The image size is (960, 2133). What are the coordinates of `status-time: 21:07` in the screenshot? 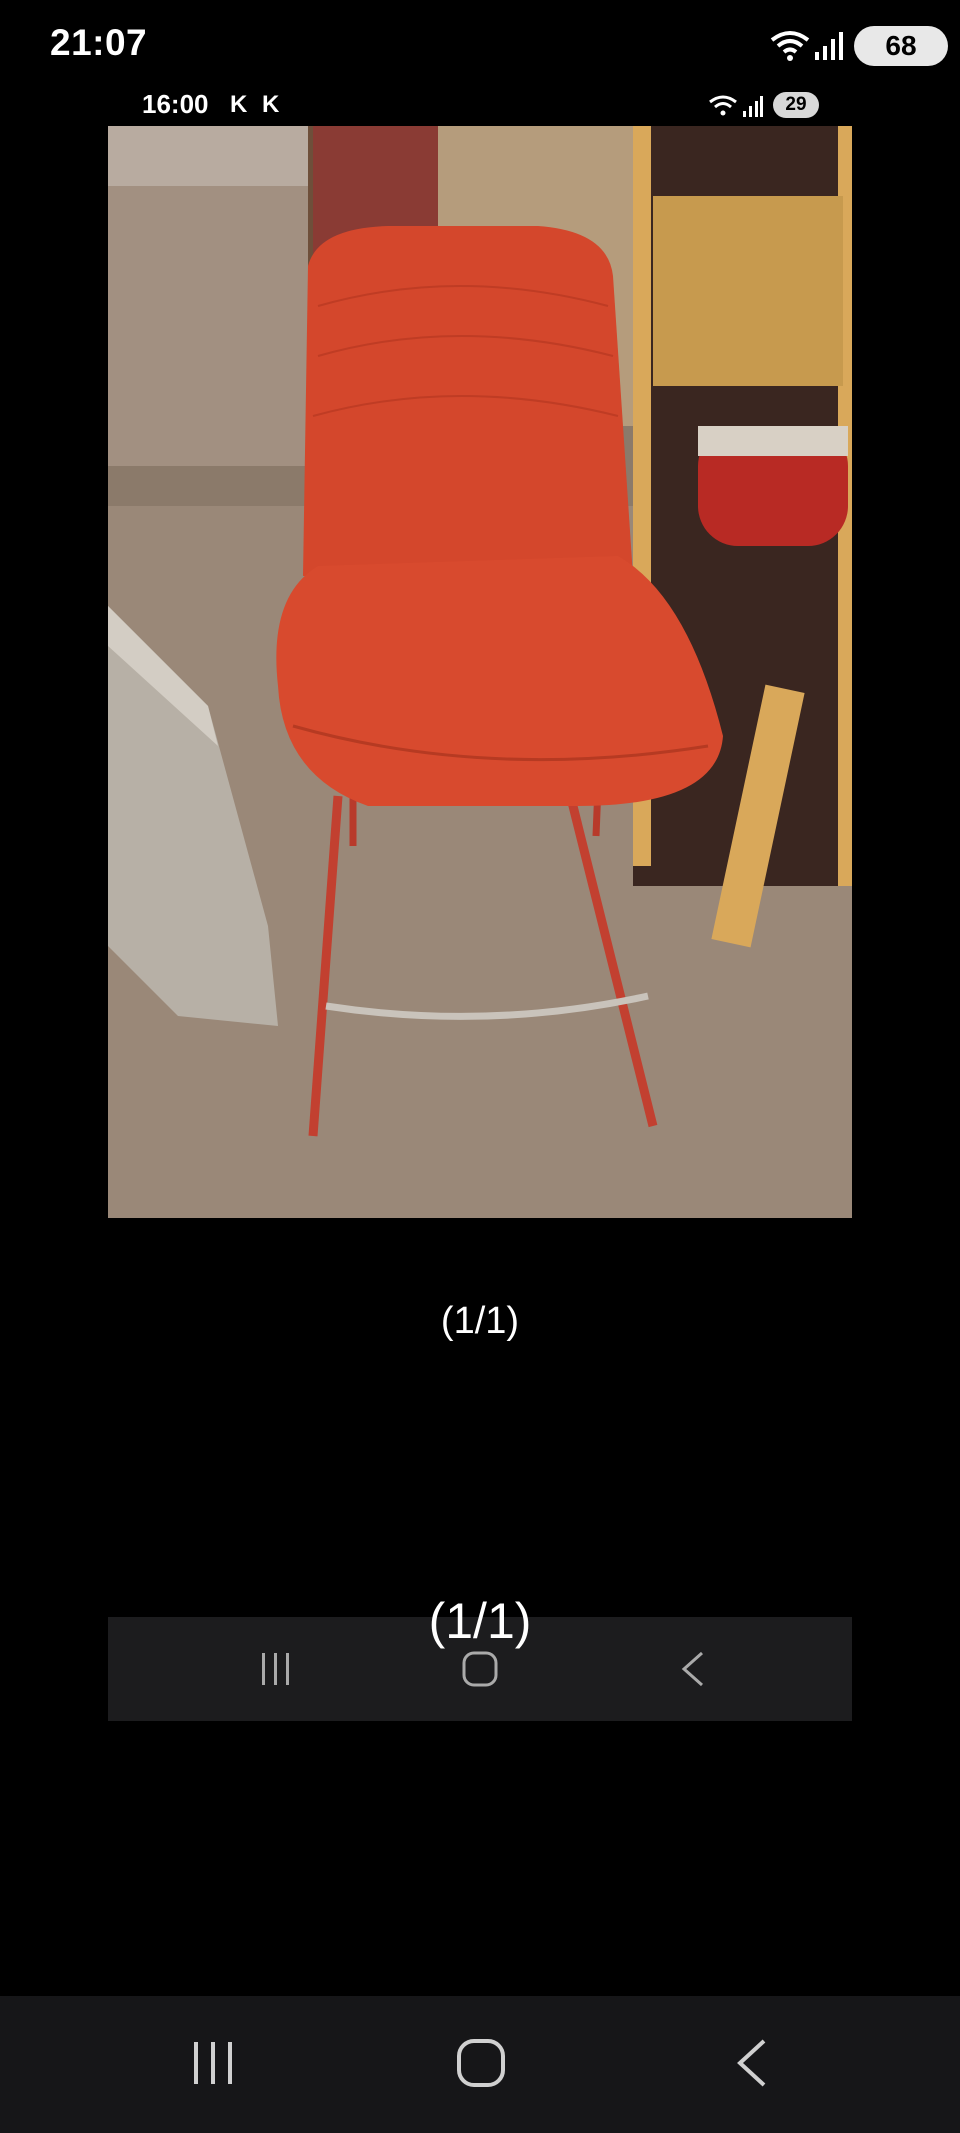 It's located at (99, 42).